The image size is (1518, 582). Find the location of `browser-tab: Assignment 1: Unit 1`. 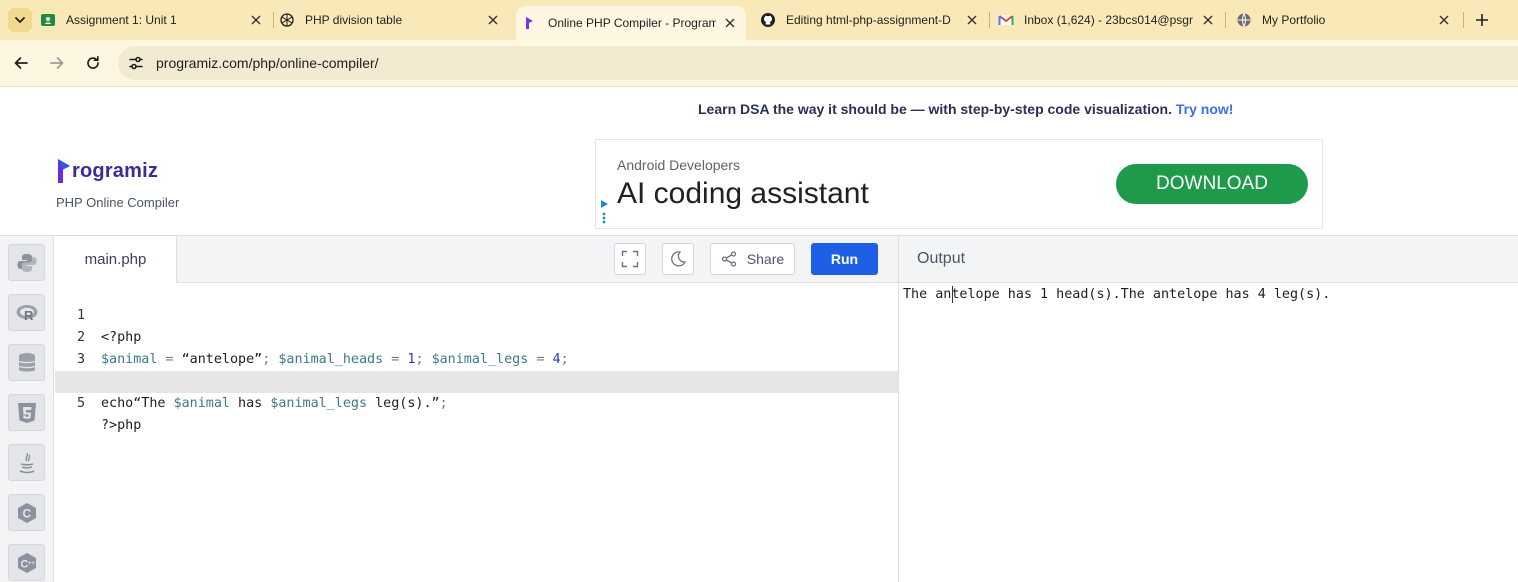

browser-tab: Assignment 1: Unit 1 is located at coordinates (156, 20).